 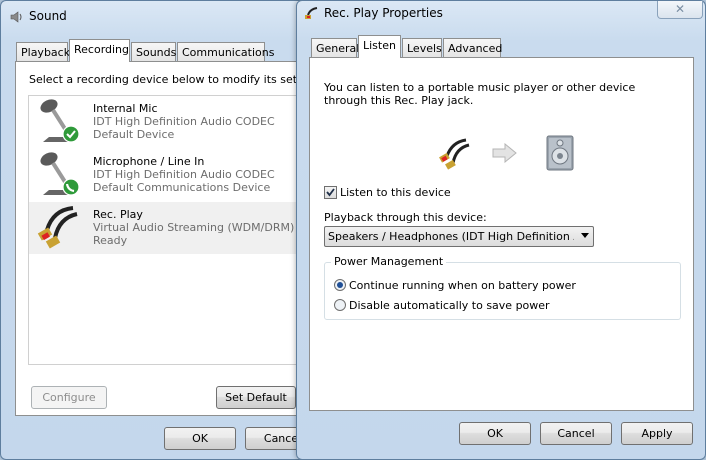 I want to click on device-name: Microphone / Line In, so click(x=149, y=161).